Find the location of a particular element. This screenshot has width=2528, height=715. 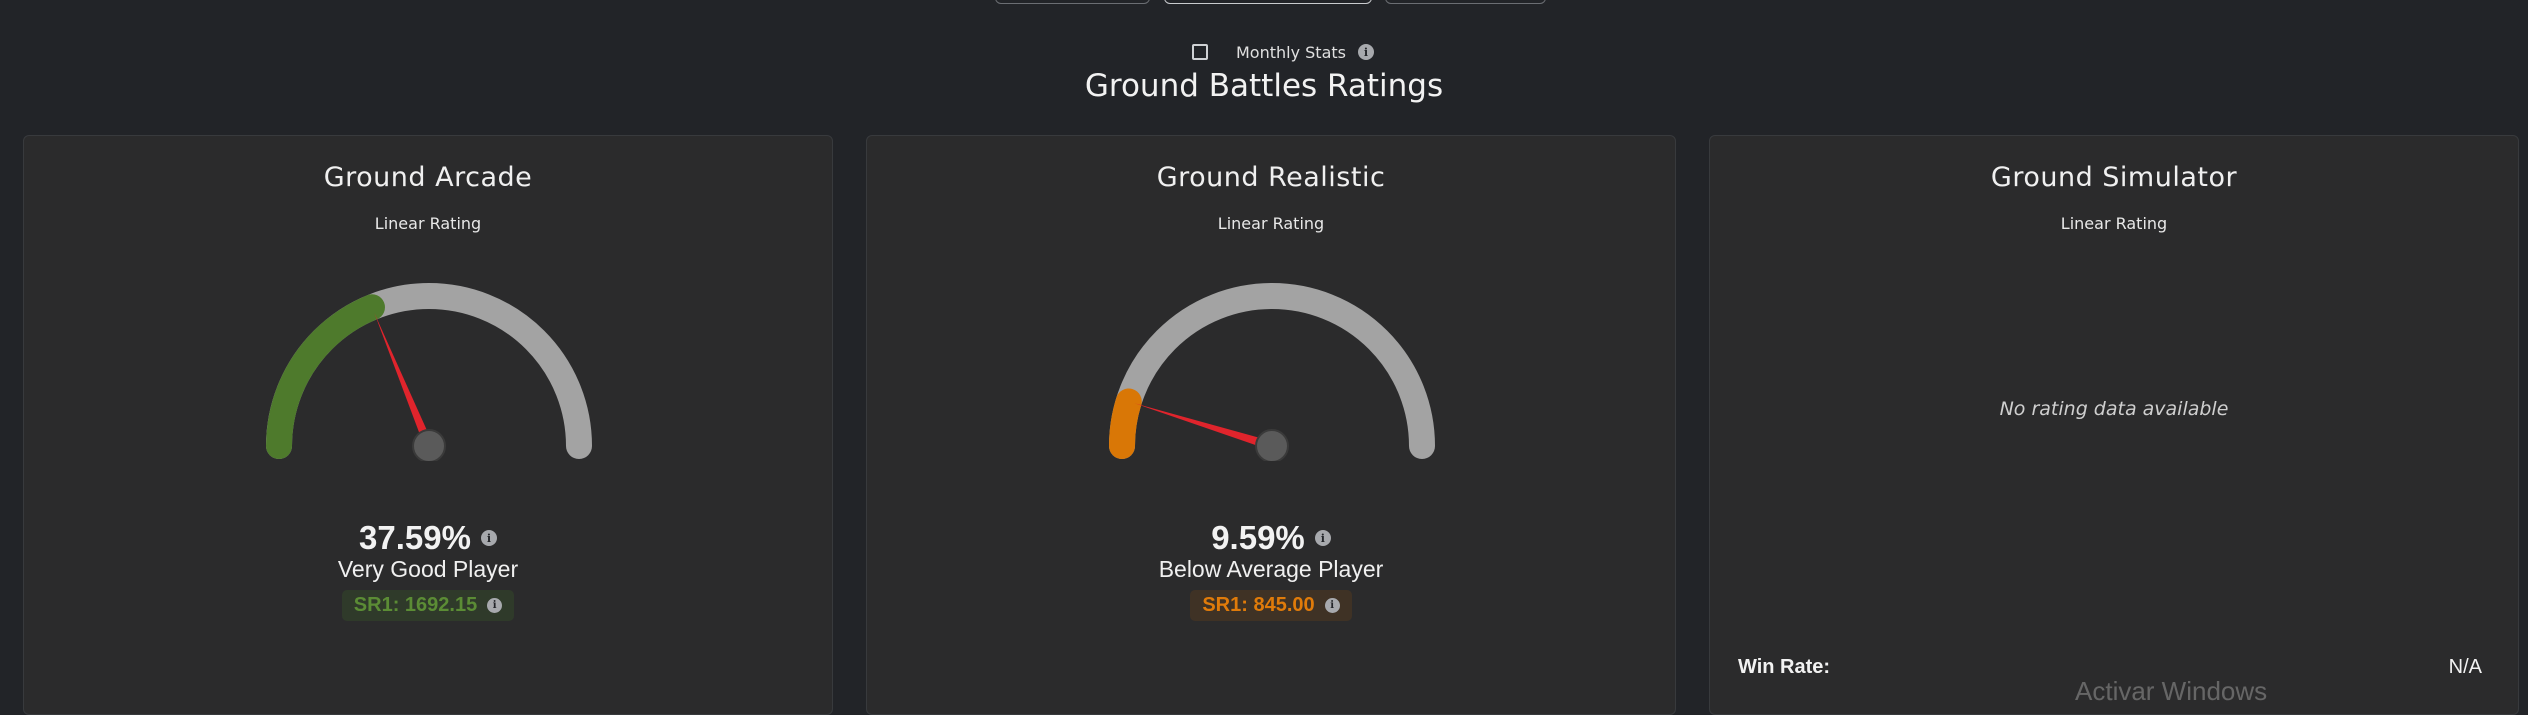

percent-row: 9.59% i is located at coordinates (1271, 538).